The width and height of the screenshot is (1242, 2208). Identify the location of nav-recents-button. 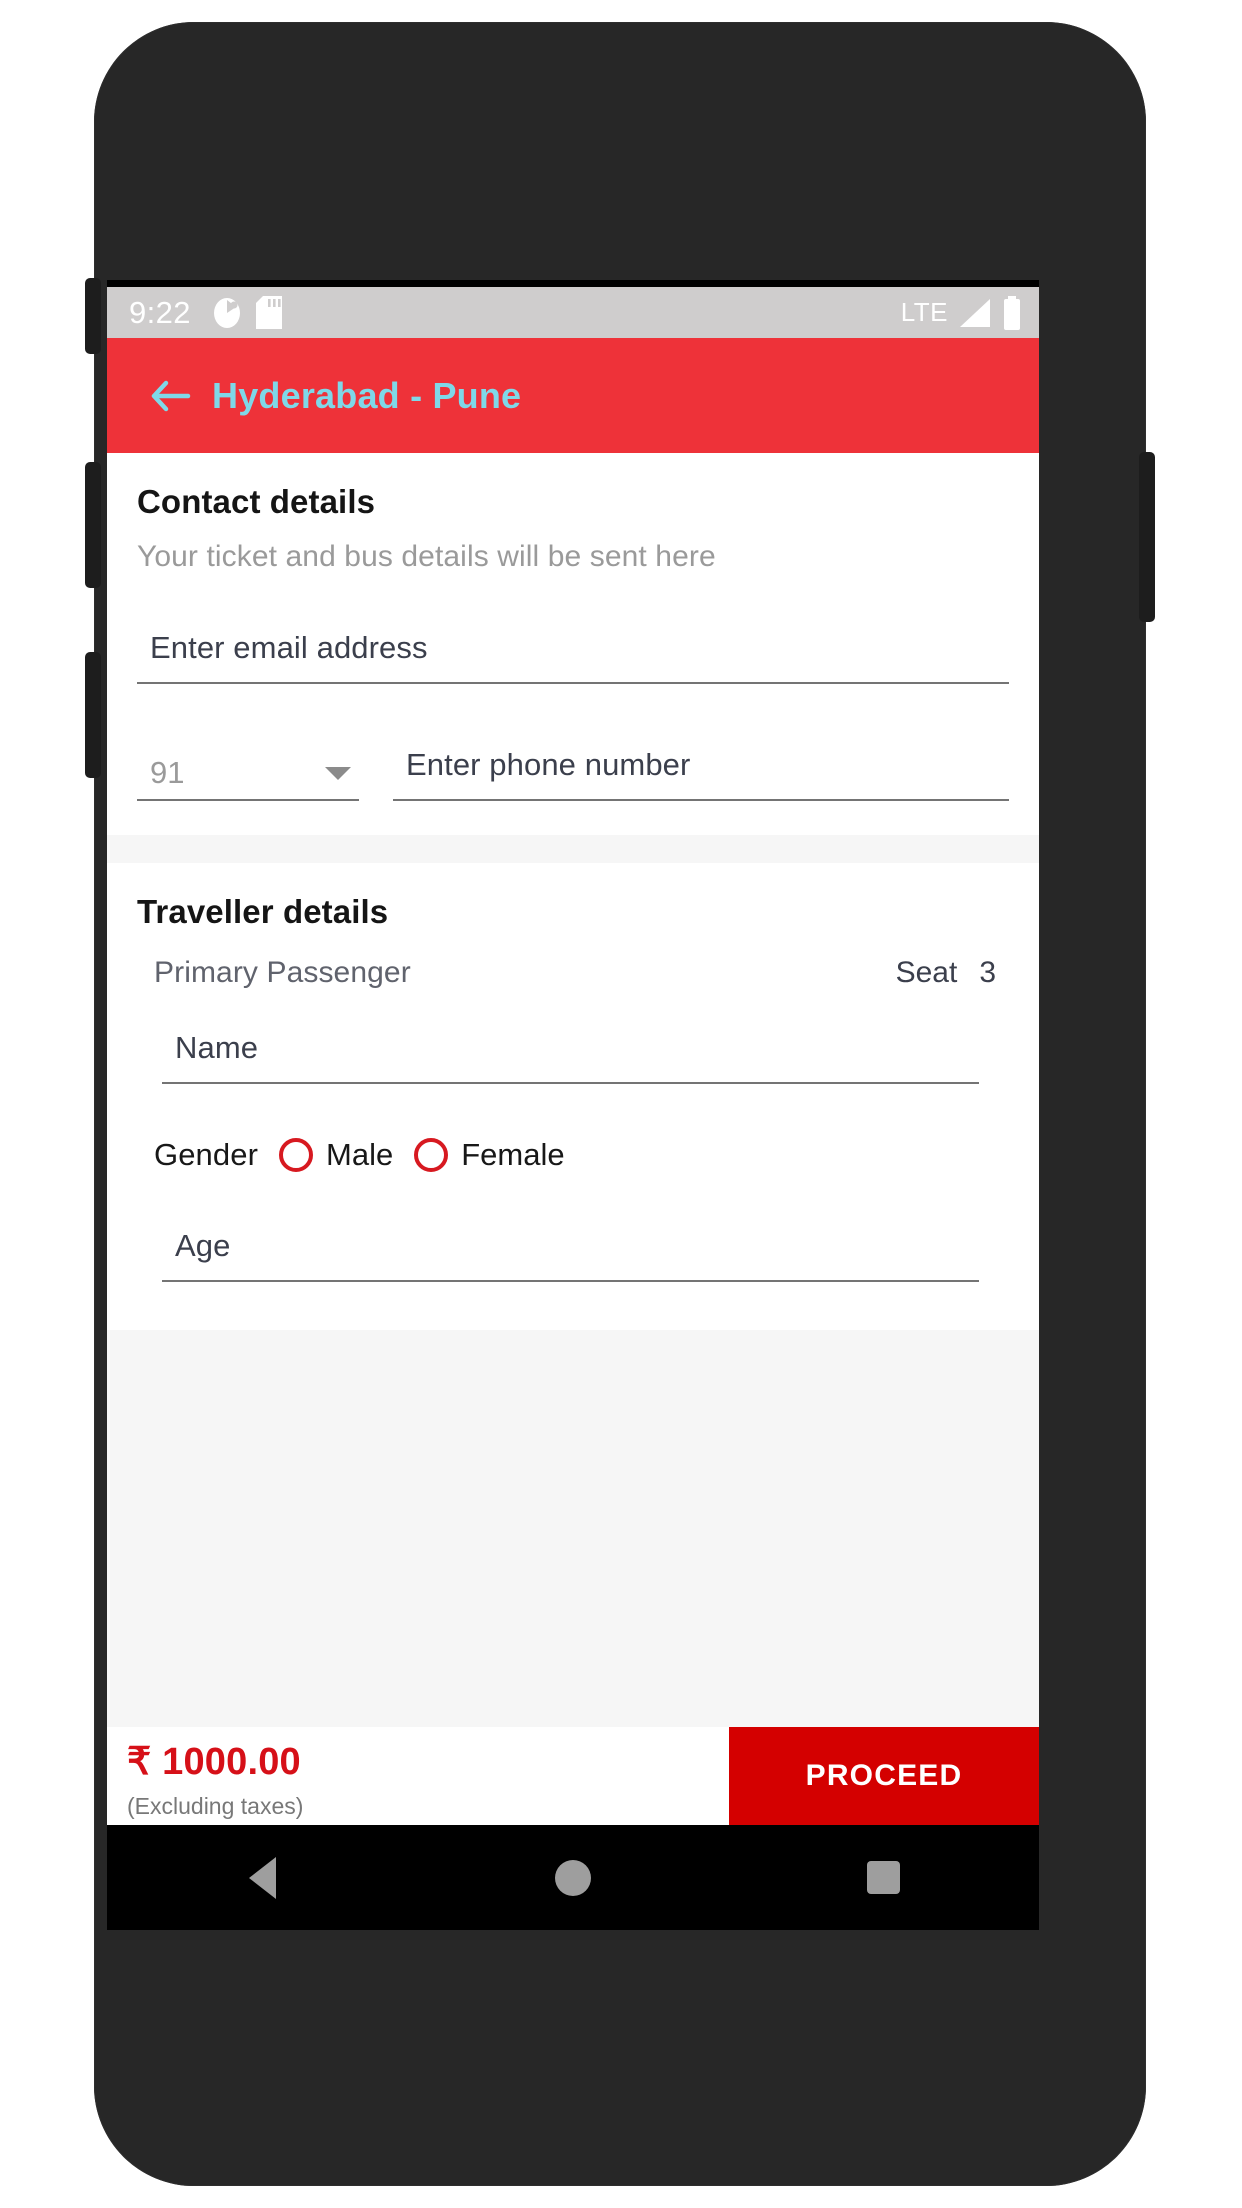
(883, 1877).